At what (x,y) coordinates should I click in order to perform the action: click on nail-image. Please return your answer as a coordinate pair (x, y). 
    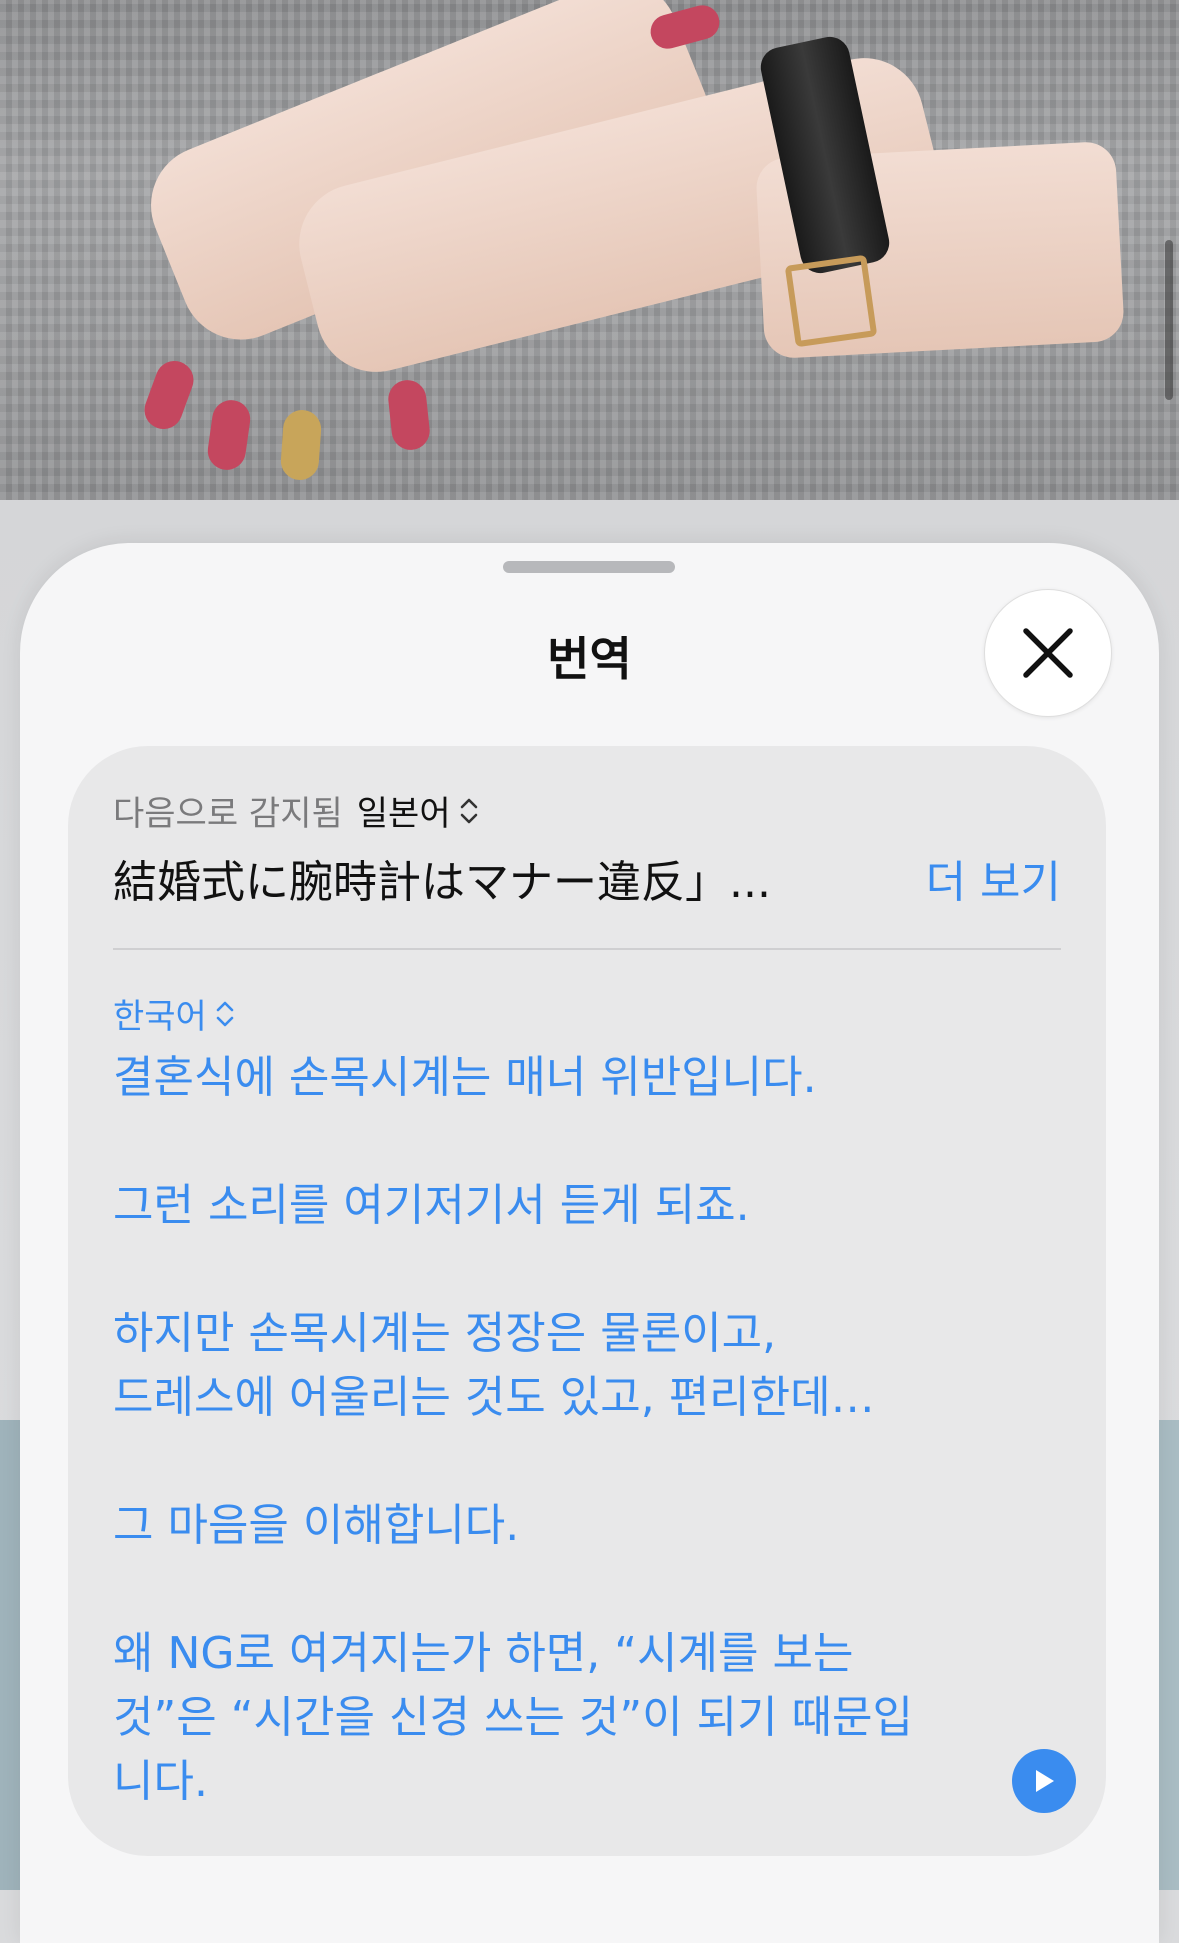
    Looking at the image, I should click on (301, 445).